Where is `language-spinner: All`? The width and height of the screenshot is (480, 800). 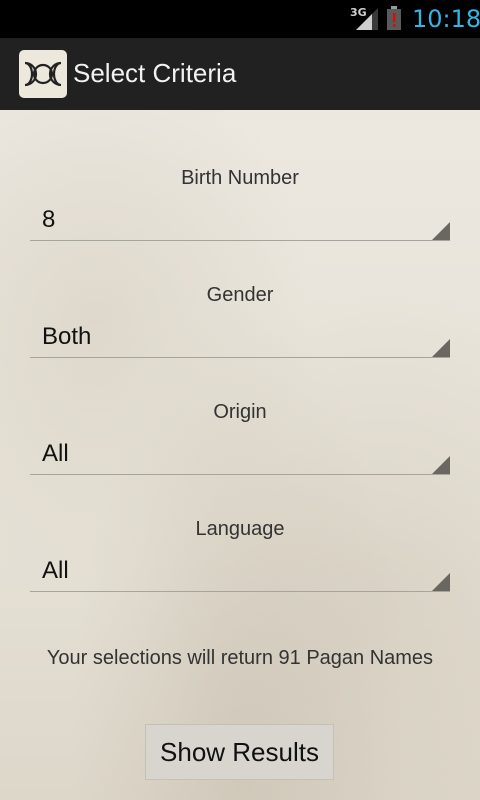 language-spinner: All is located at coordinates (240, 573).